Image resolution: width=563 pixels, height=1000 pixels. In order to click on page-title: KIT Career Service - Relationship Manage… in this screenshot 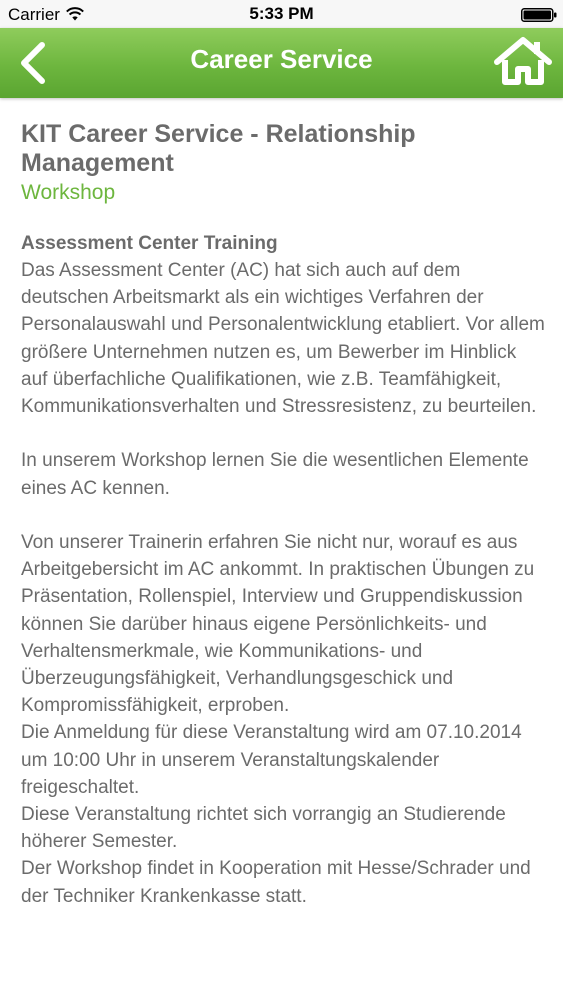, I will do `click(218, 148)`.